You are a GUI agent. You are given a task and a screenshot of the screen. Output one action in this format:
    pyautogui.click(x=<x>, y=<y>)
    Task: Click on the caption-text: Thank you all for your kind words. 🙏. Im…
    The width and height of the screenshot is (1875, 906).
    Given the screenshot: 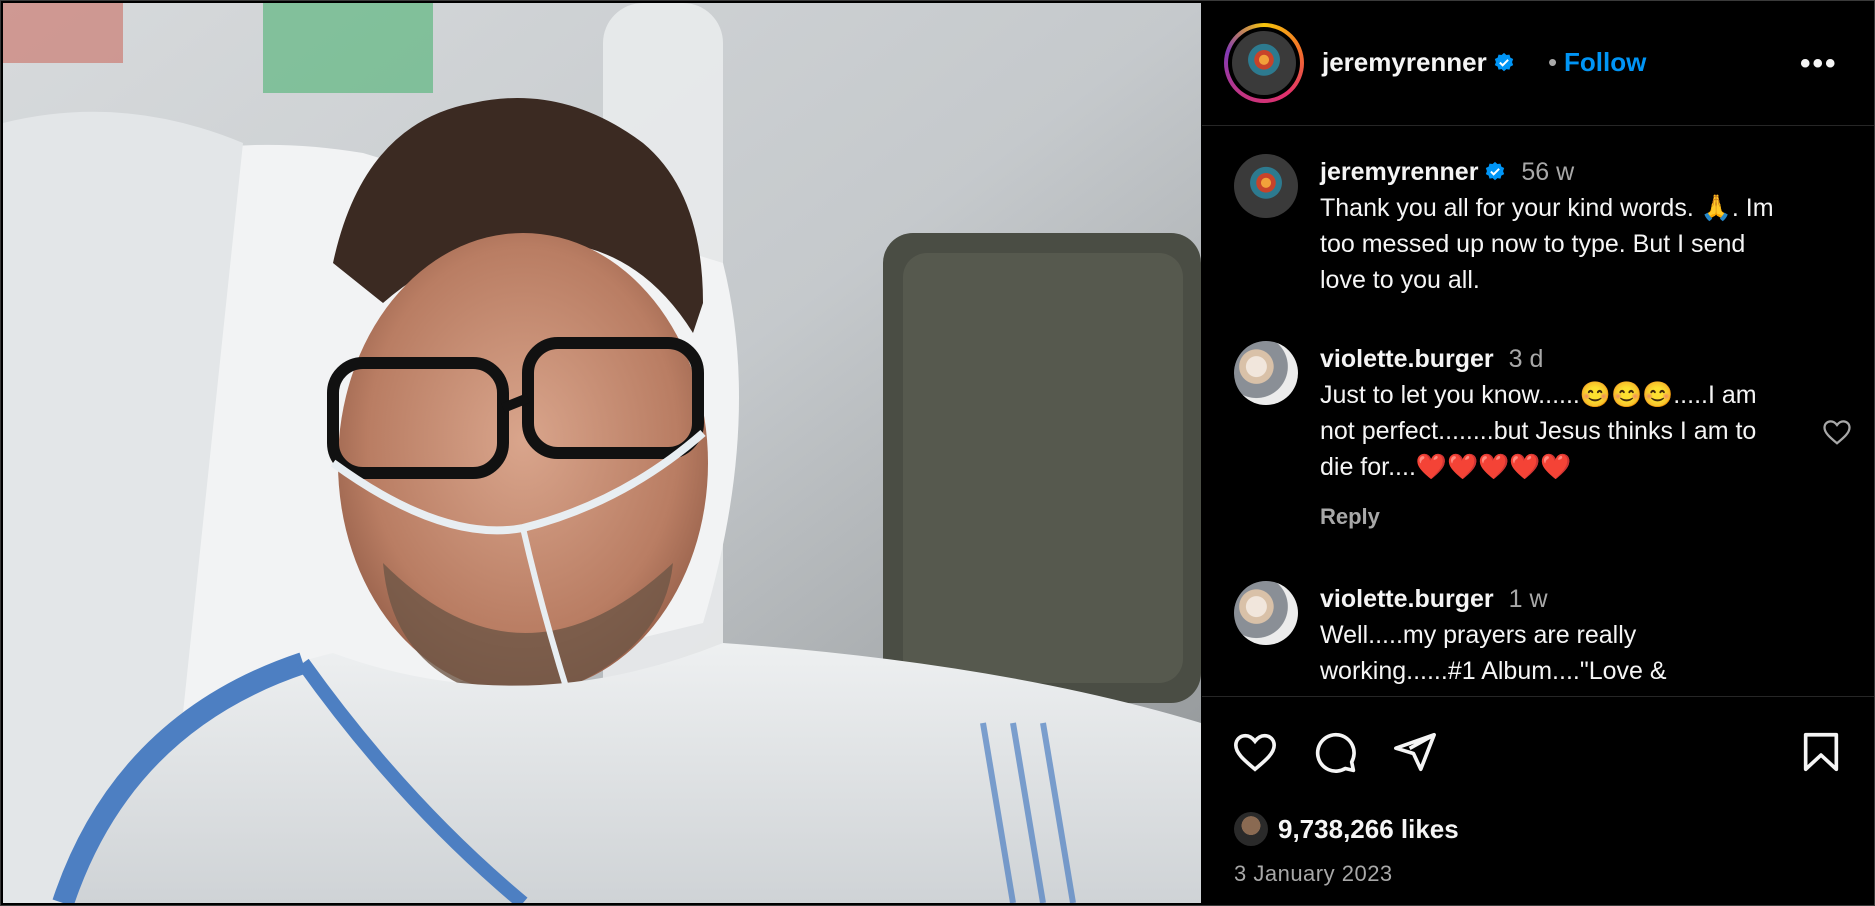 What is the action you would take?
    pyautogui.click(x=1547, y=244)
    